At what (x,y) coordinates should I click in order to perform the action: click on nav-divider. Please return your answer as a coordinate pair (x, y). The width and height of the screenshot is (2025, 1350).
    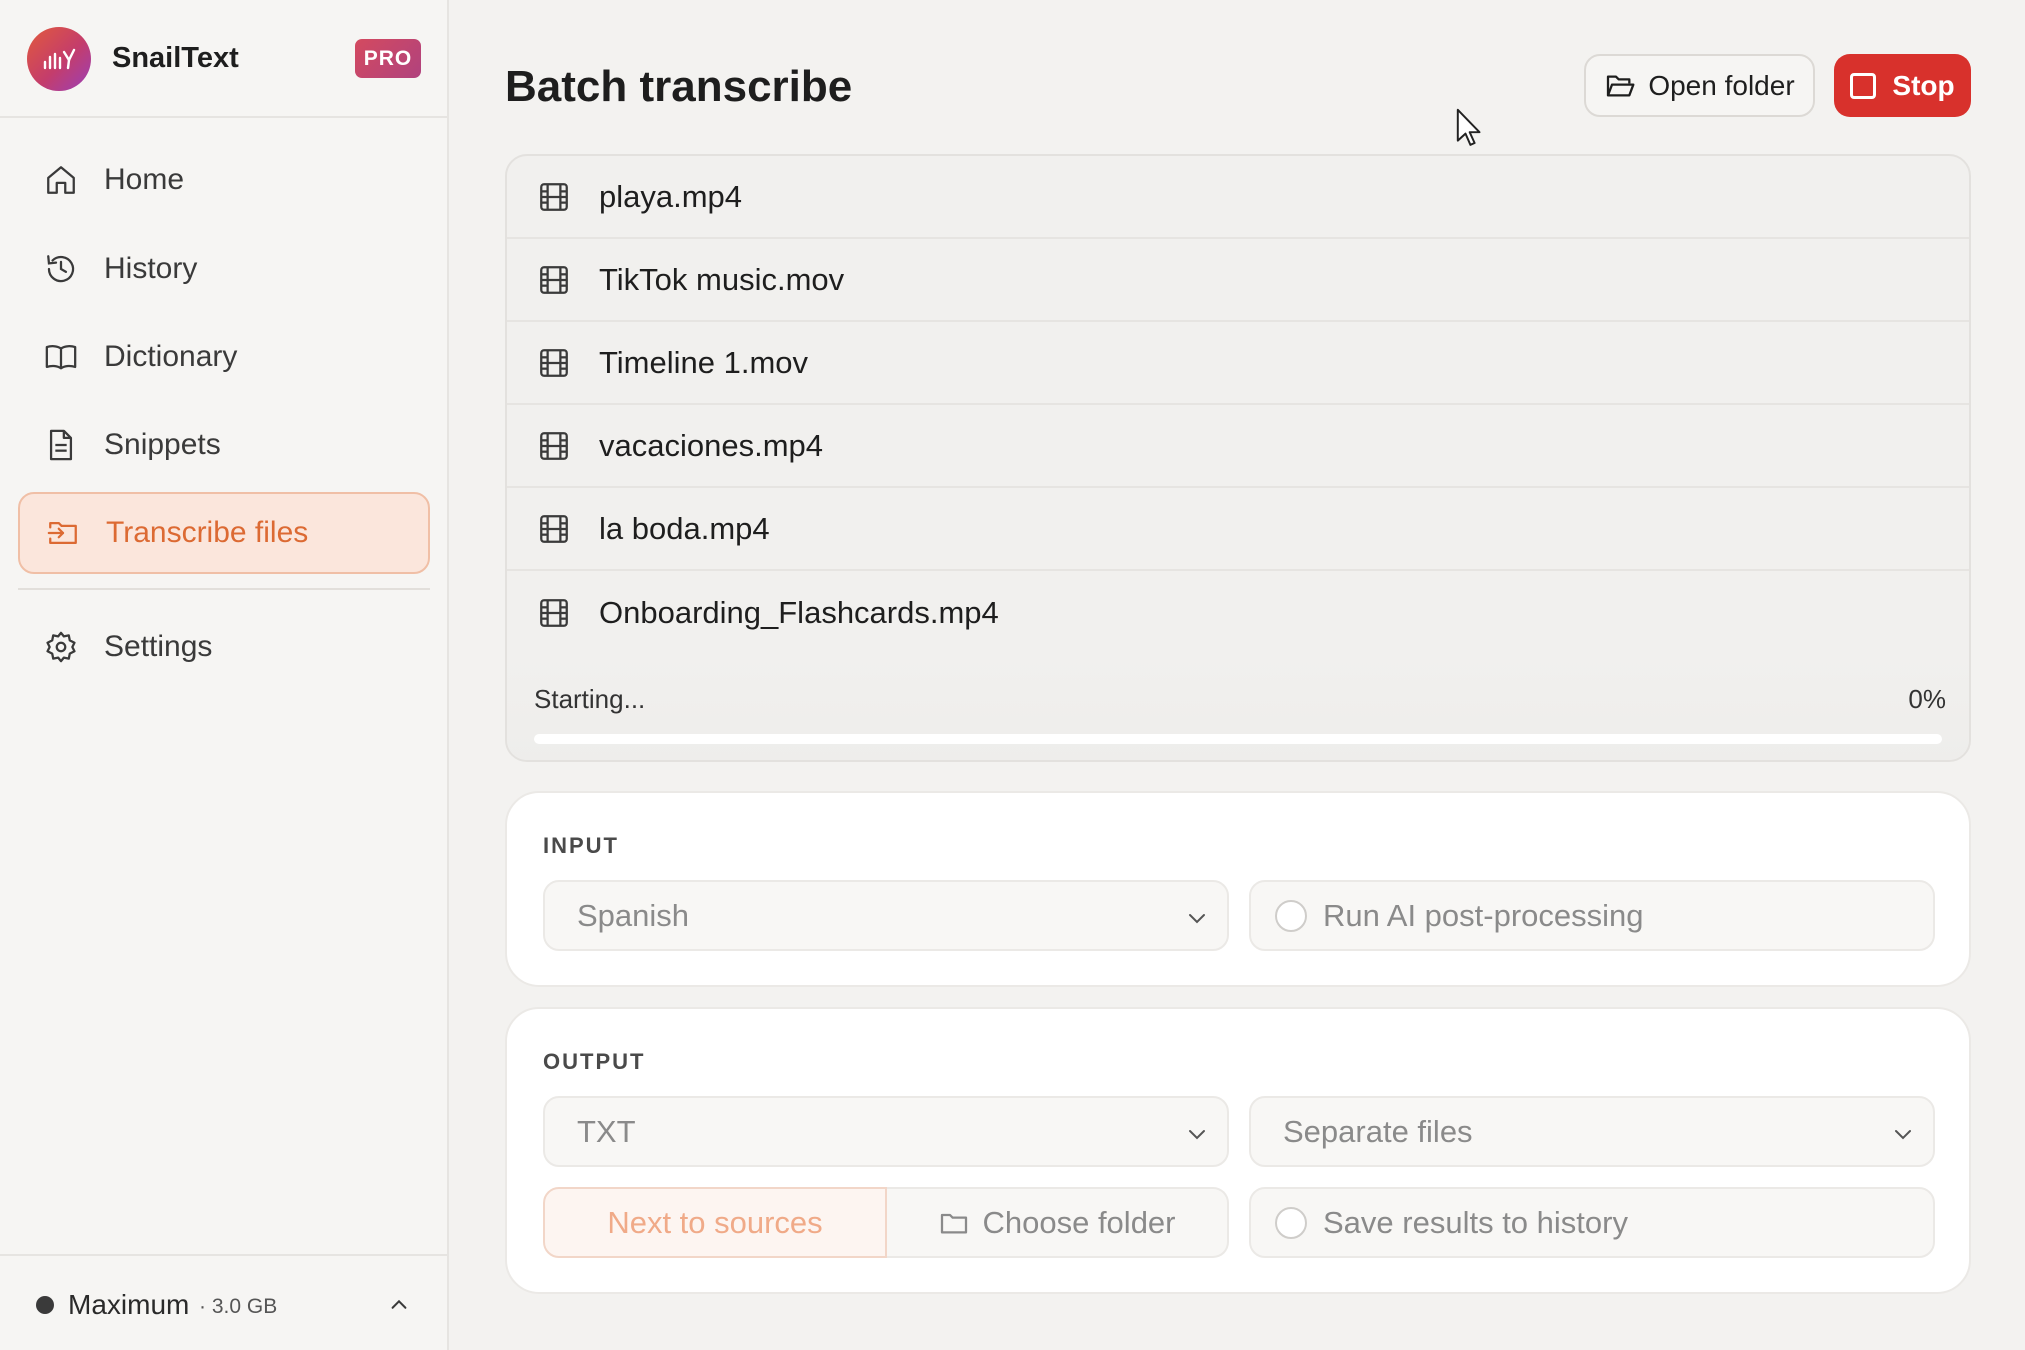
    Looking at the image, I should click on (224, 589).